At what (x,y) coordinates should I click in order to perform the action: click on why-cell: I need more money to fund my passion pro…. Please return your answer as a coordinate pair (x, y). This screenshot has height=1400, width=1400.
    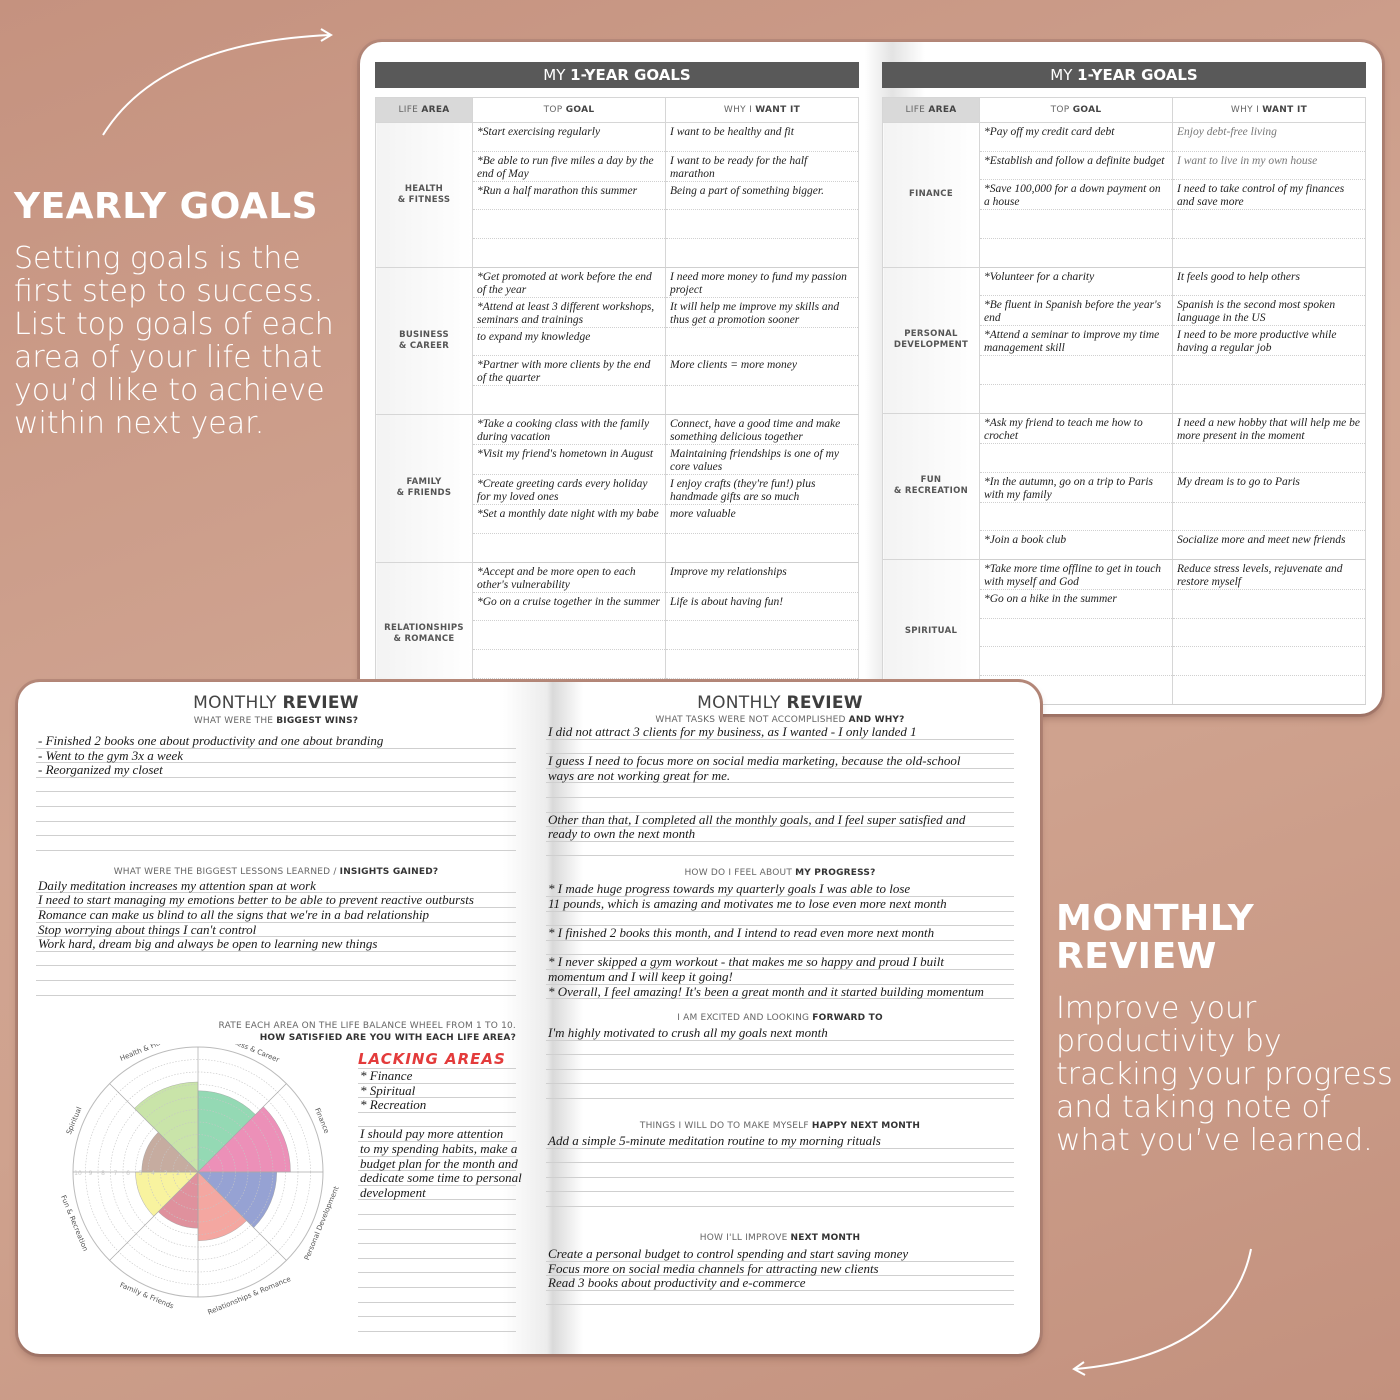
    Looking at the image, I should click on (762, 282).